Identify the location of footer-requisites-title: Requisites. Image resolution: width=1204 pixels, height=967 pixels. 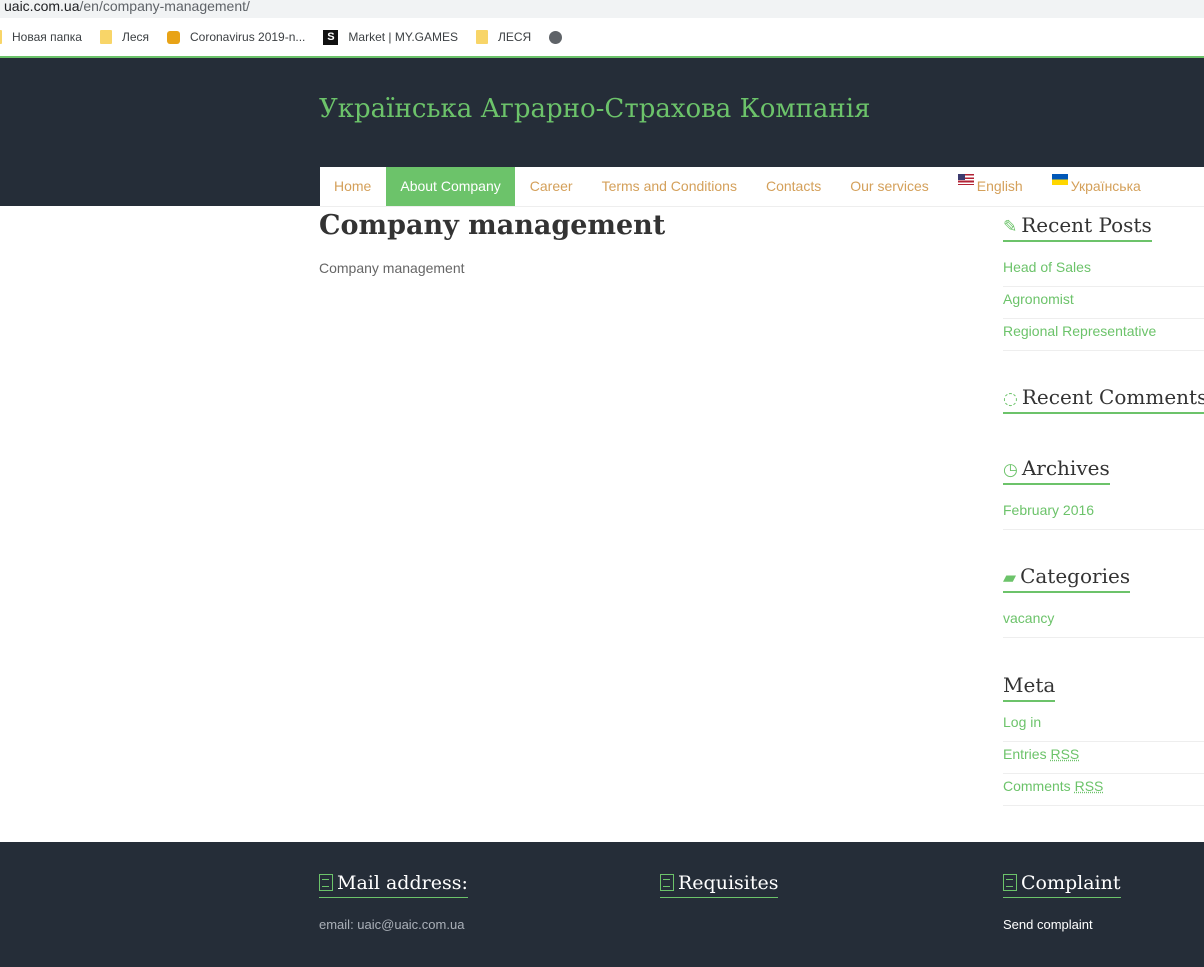
(719, 885).